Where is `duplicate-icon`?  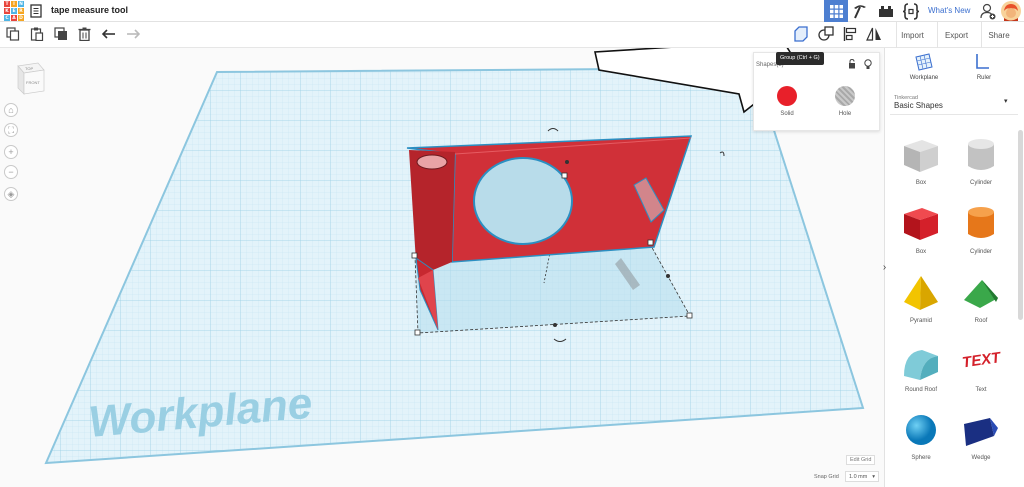 duplicate-icon is located at coordinates (61, 34).